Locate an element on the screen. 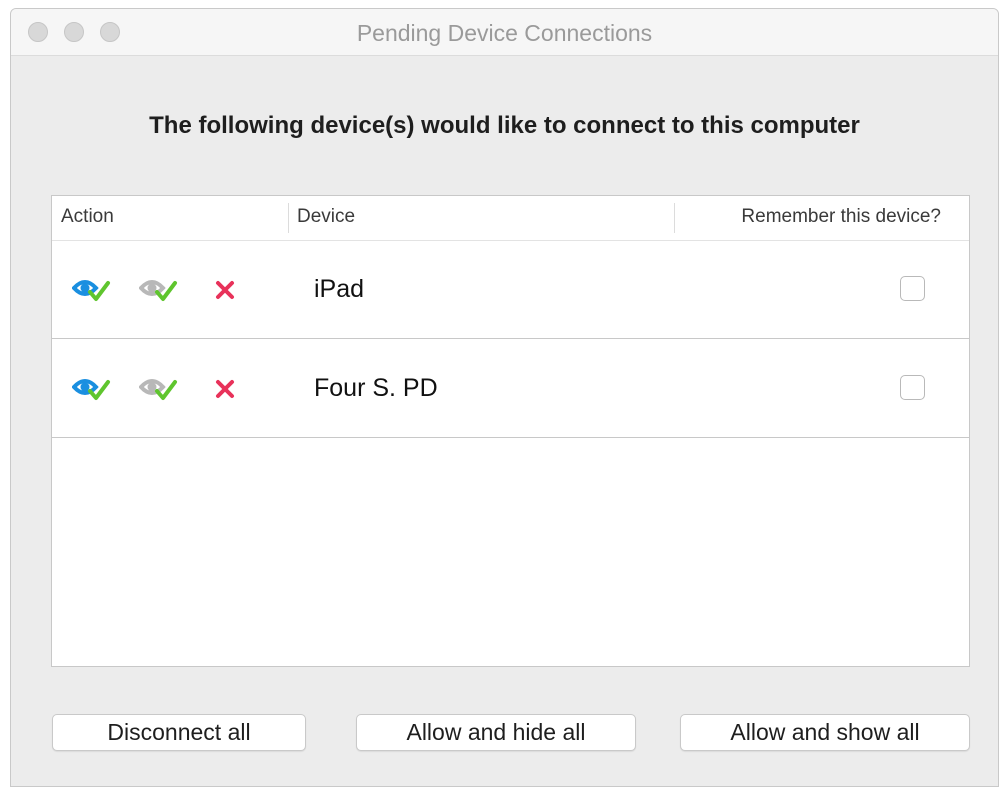 The height and width of the screenshot is (787, 999). title-bar: Pending Device Connections is located at coordinates (504, 32).